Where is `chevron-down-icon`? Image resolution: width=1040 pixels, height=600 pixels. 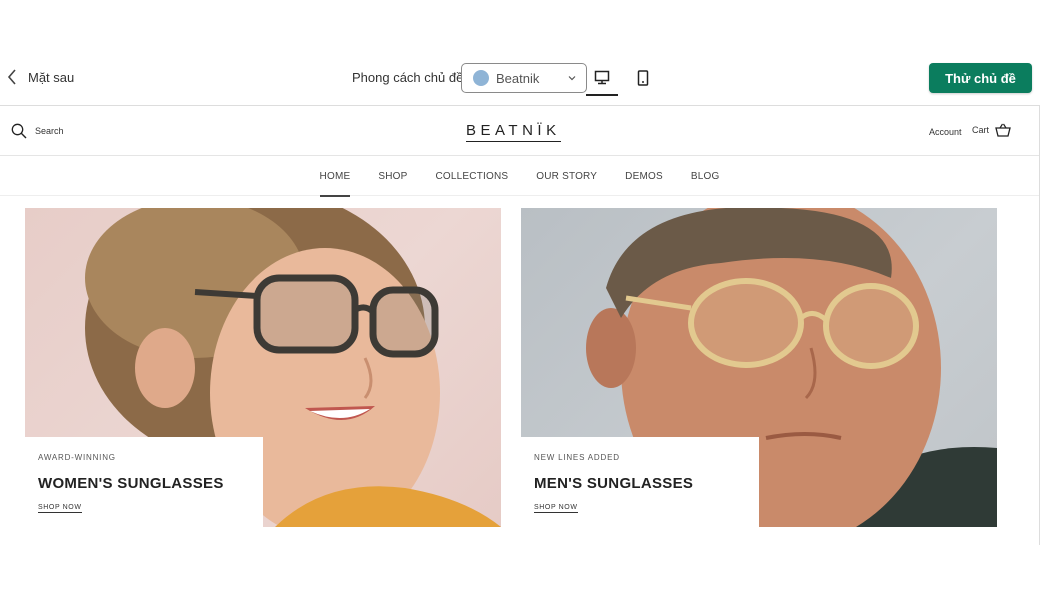 chevron-down-icon is located at coordinates (572, 78).